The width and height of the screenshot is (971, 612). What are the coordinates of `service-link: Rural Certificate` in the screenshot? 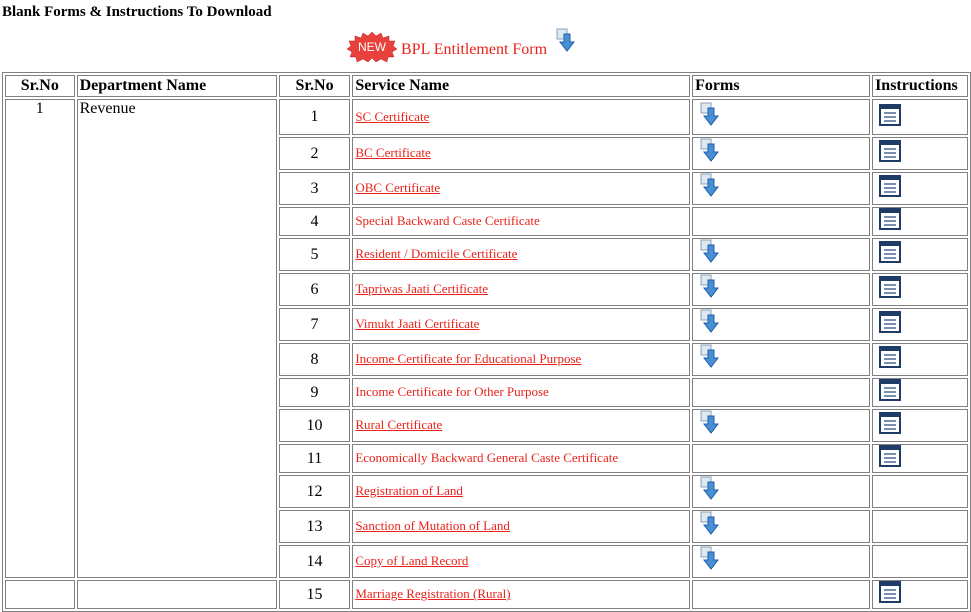 It's located at (398, 424).